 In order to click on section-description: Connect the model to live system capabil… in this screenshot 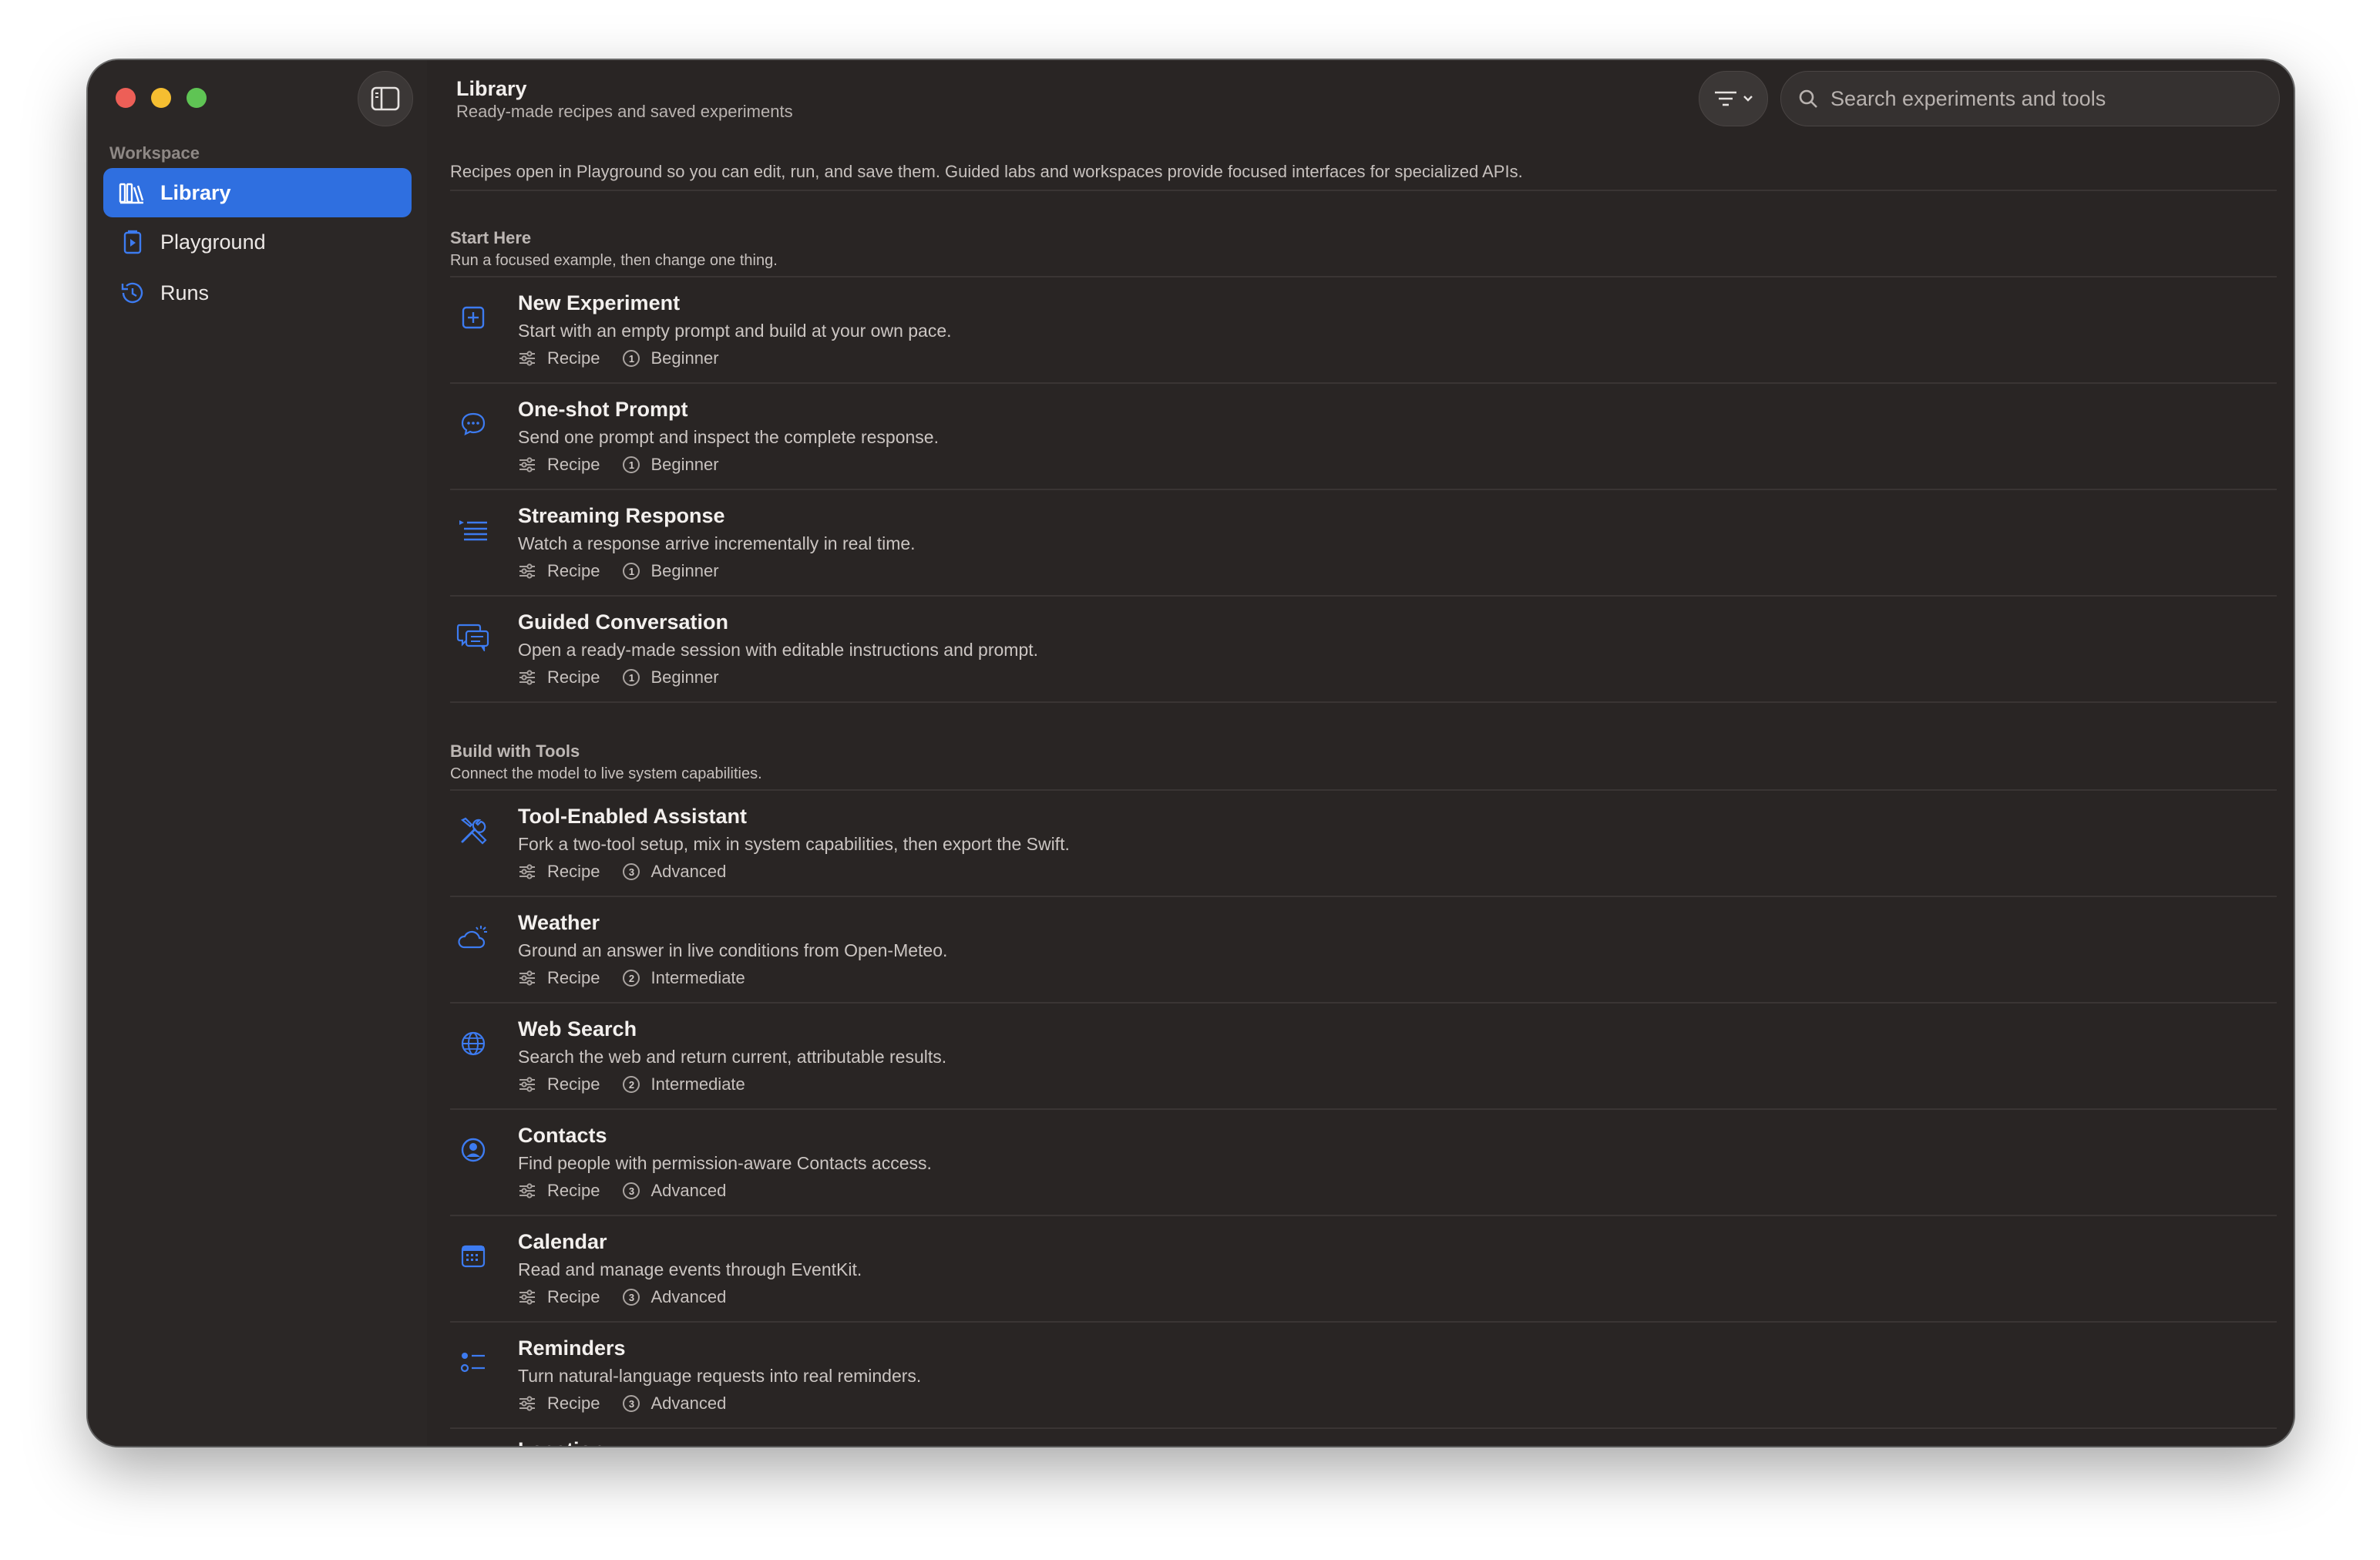, I will do `click(606, 773)`.